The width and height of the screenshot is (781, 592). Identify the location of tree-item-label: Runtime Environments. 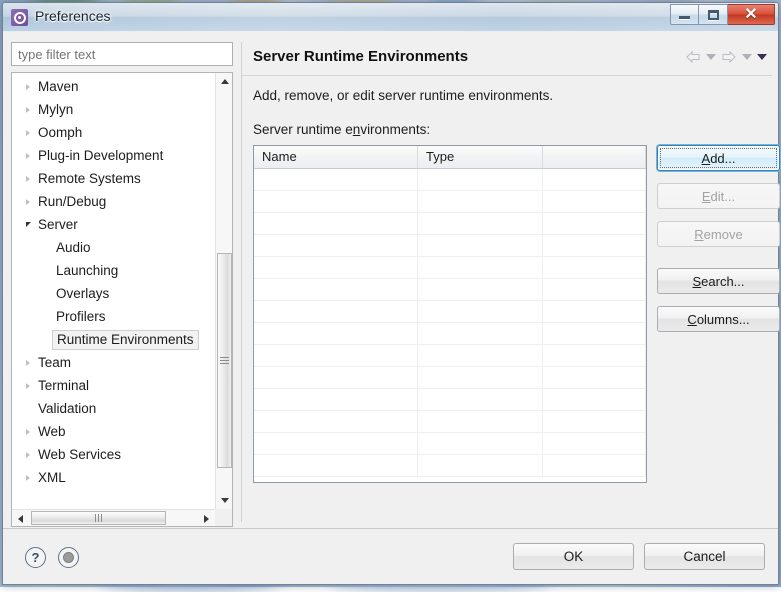
(125, 340).